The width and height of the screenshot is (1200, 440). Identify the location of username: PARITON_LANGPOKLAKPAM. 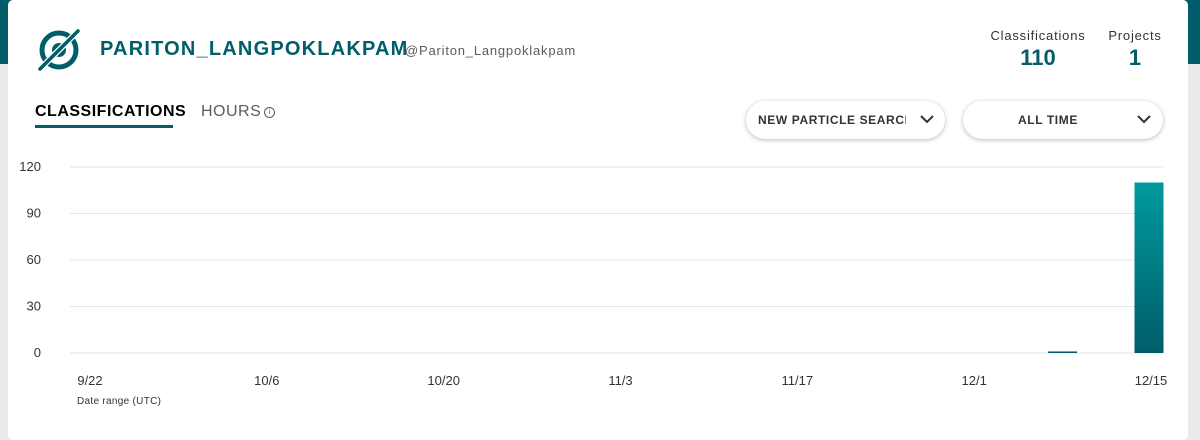
(254, 49).